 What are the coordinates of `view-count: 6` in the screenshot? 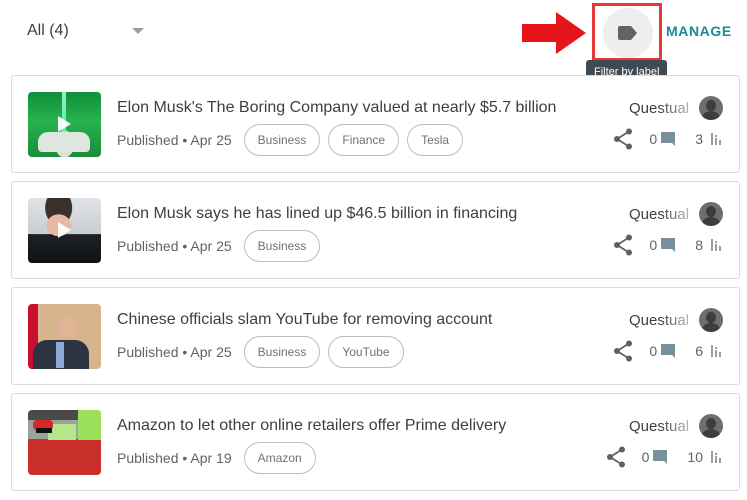 It's located at (699, 351).